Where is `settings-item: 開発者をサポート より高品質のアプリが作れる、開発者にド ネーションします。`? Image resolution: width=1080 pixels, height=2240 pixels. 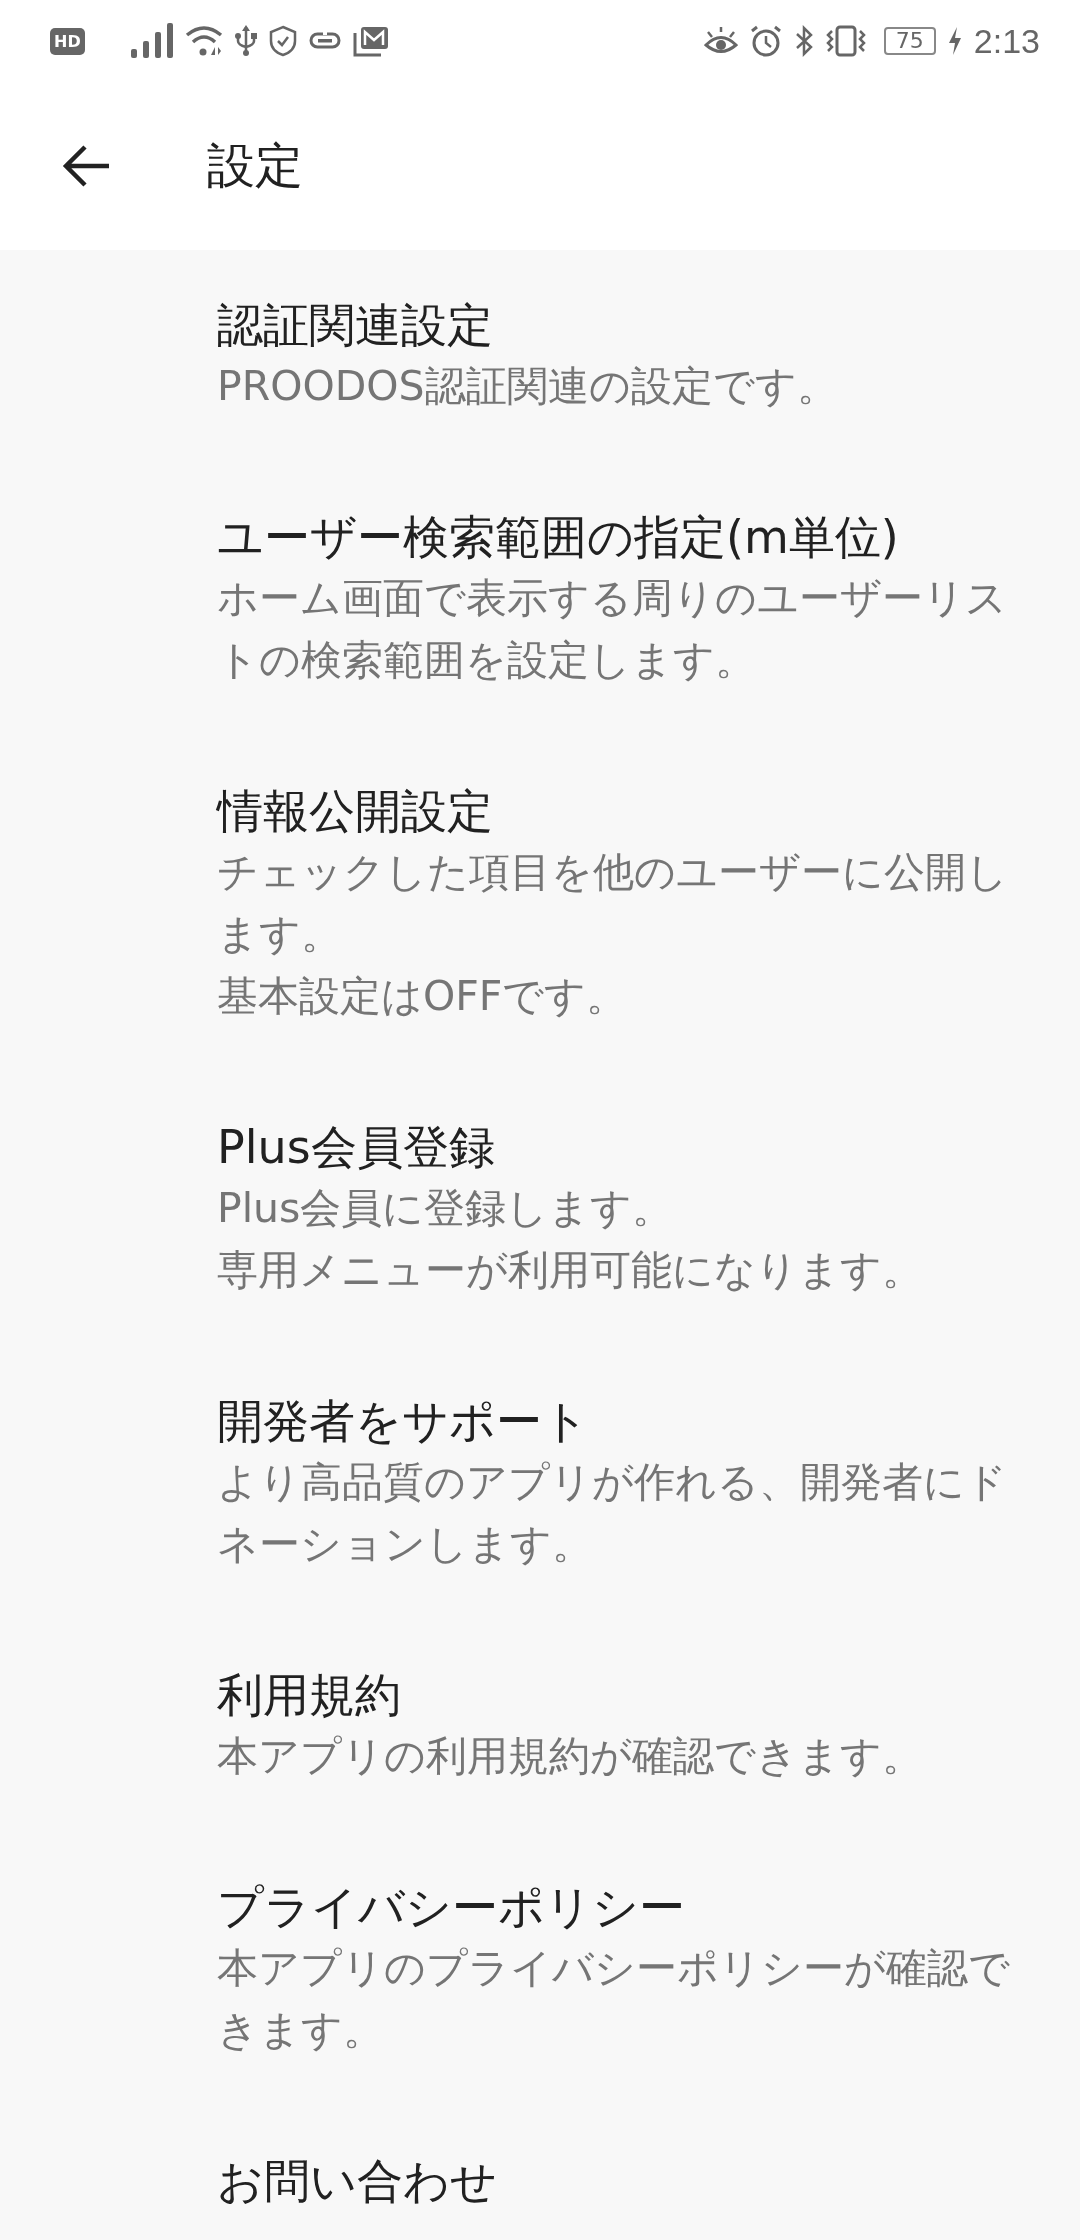 settings-item: 開発者をサポート より高品質のアプリが作れる、開発者にド ネーションします。 is located at coordinates (540, 1483).